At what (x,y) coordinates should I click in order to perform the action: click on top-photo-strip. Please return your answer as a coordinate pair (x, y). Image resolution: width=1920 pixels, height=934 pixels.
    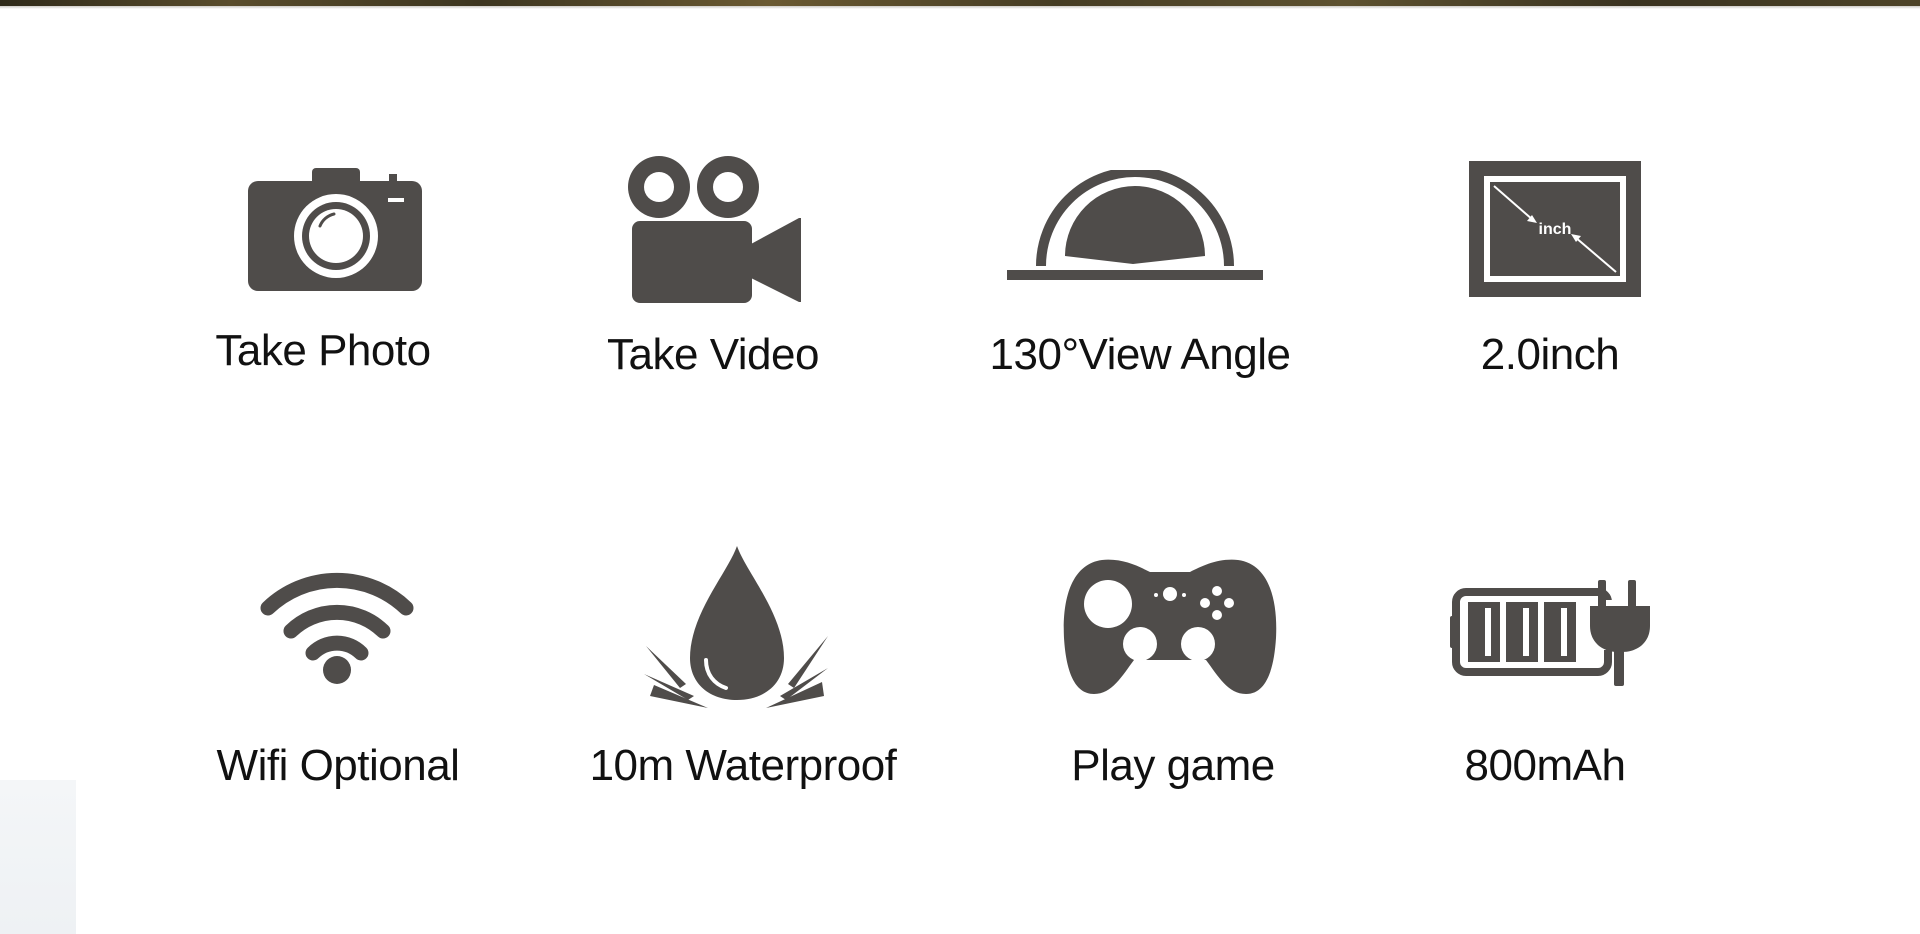
    Looking at the image, I should click on (960, 4).